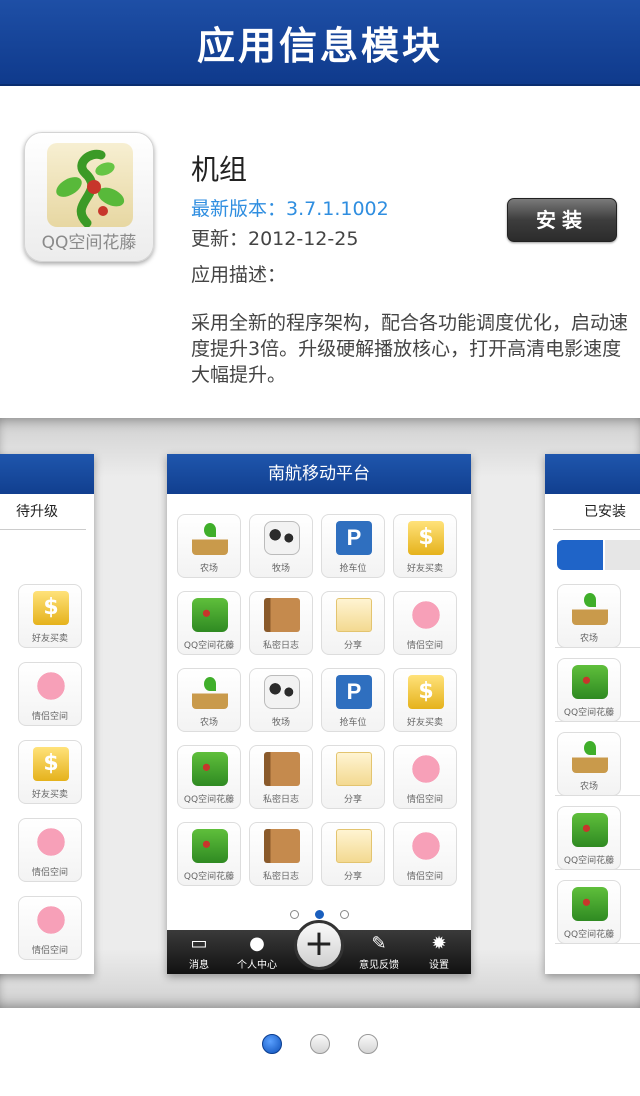 This screenshot has height=1096, width=640. Describe the element at coordinates (89, 243) in the screenshot. I see `app-icon-label: QQ空间花藤` at that location.